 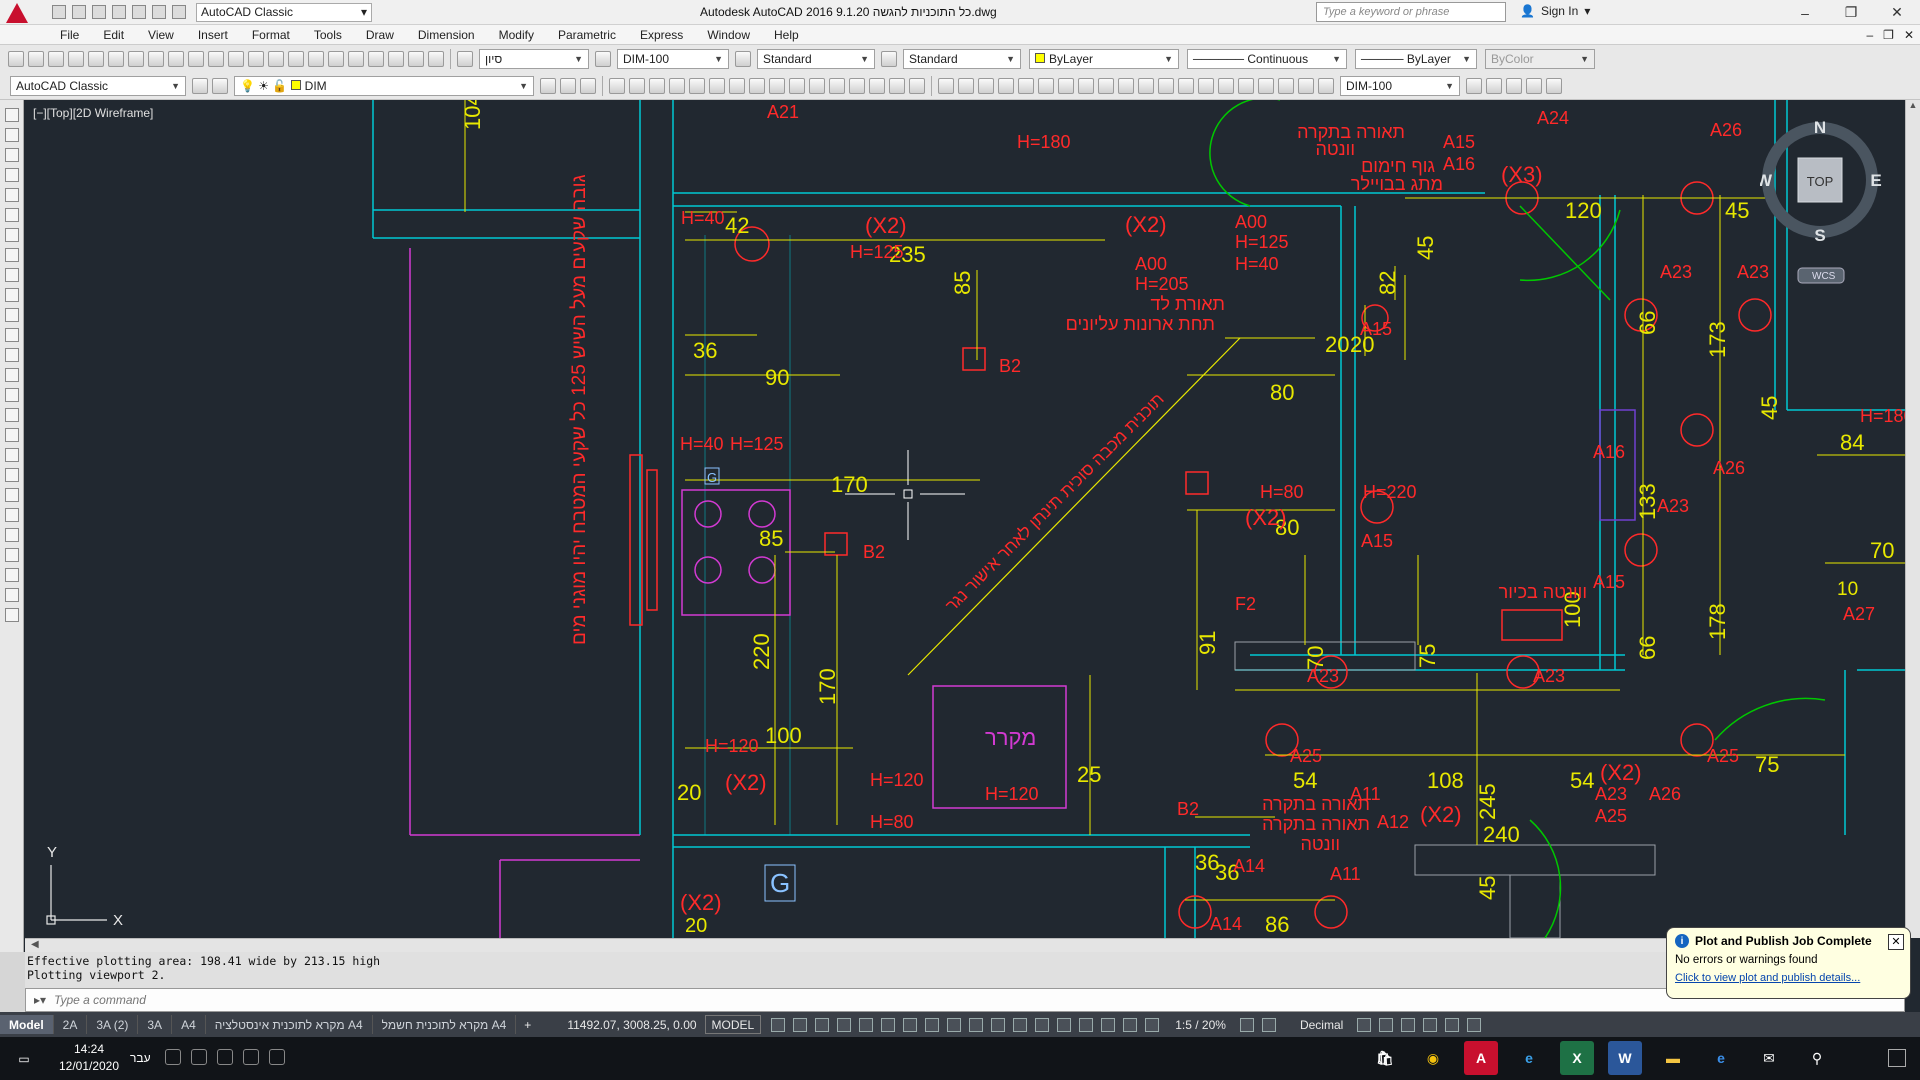 I want to click on group-icon, so click(x=11, y=555).